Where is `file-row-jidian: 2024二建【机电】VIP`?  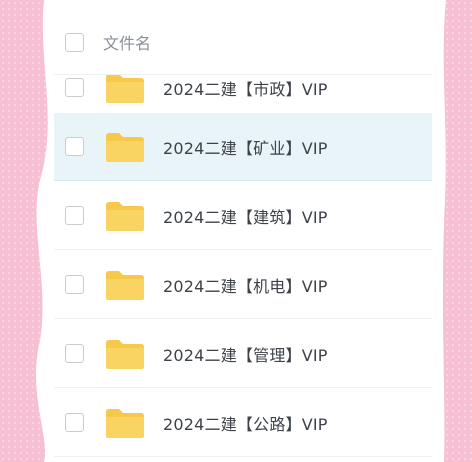
file-row-jidian: 2024二建【机电】VIP is located at coordinates (243, 285).